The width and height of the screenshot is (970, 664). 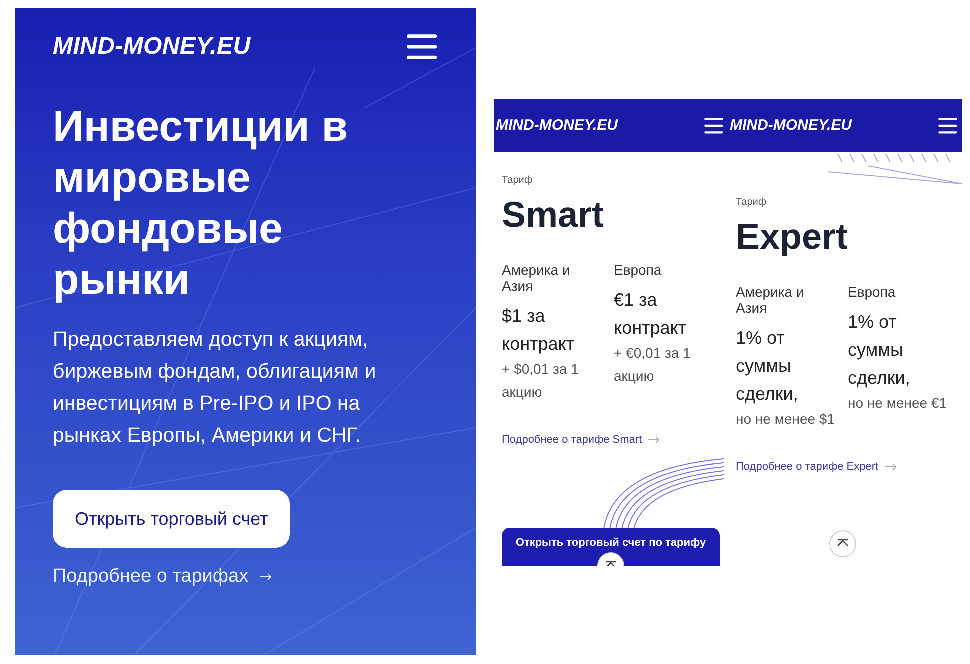 I want to click on scroll-up-icon, so click(x=843, y=544).